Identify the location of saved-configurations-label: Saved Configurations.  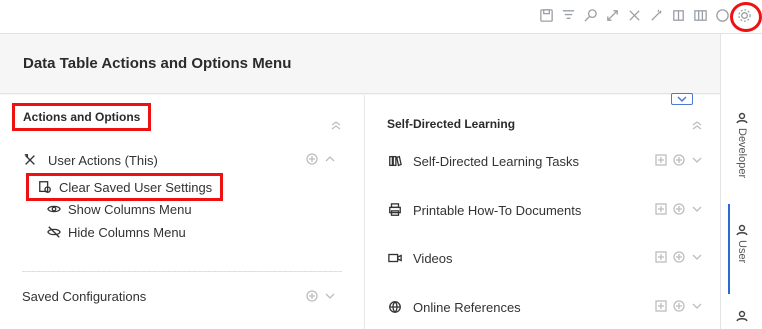
(84, 296).